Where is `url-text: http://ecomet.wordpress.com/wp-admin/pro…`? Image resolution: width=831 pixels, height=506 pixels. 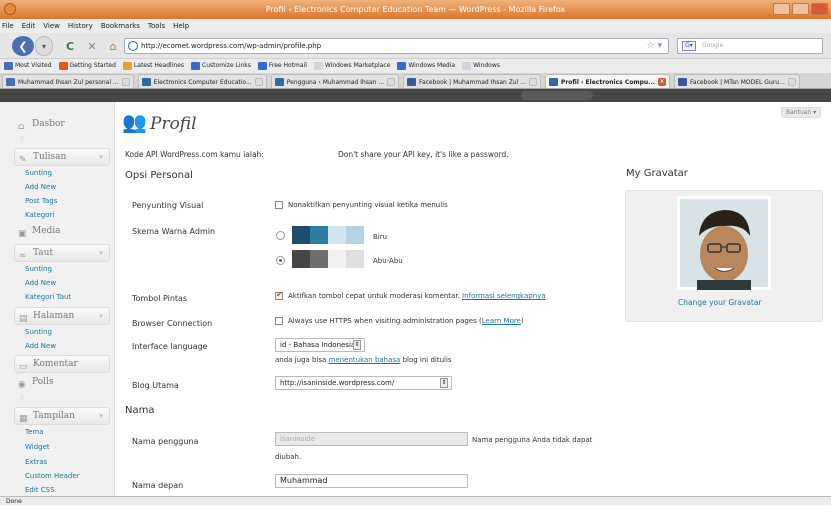
url-text: http://ecomet.wordpress.com/wp-admin/pro… is located at coordinates (231, 46).